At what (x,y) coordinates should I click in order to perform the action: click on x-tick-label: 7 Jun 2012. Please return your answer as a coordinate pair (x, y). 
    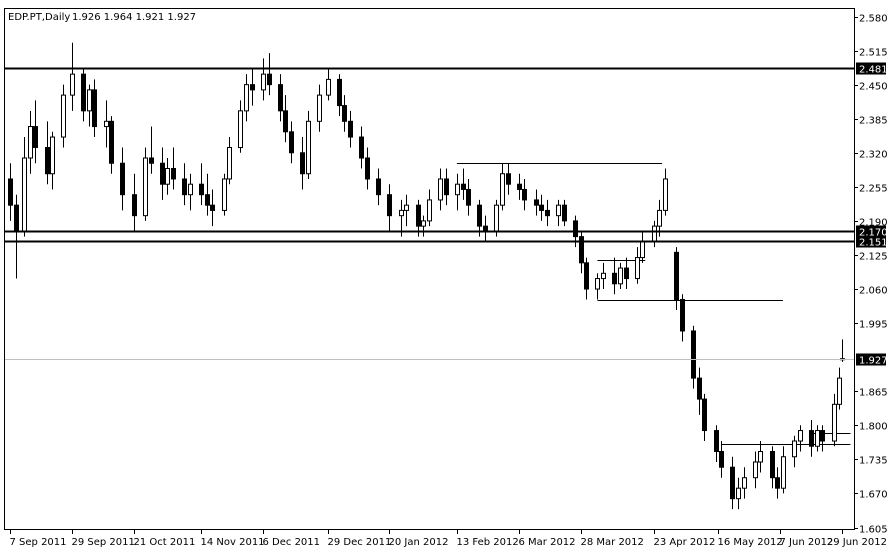
    Looking at the image, I should click on (807, 542).